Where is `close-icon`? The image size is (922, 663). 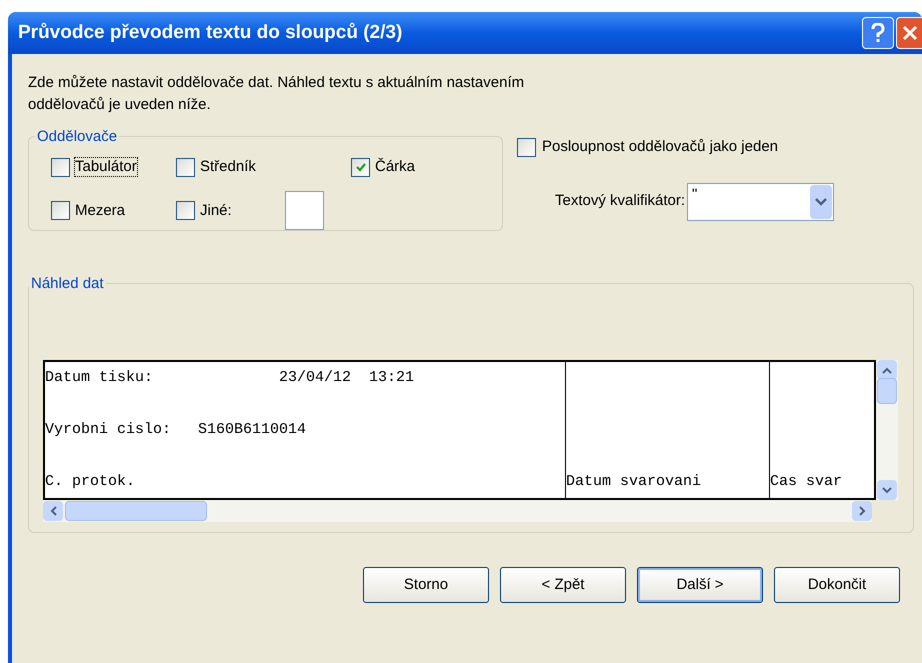
close-icon is located at coordinates (910, 33).